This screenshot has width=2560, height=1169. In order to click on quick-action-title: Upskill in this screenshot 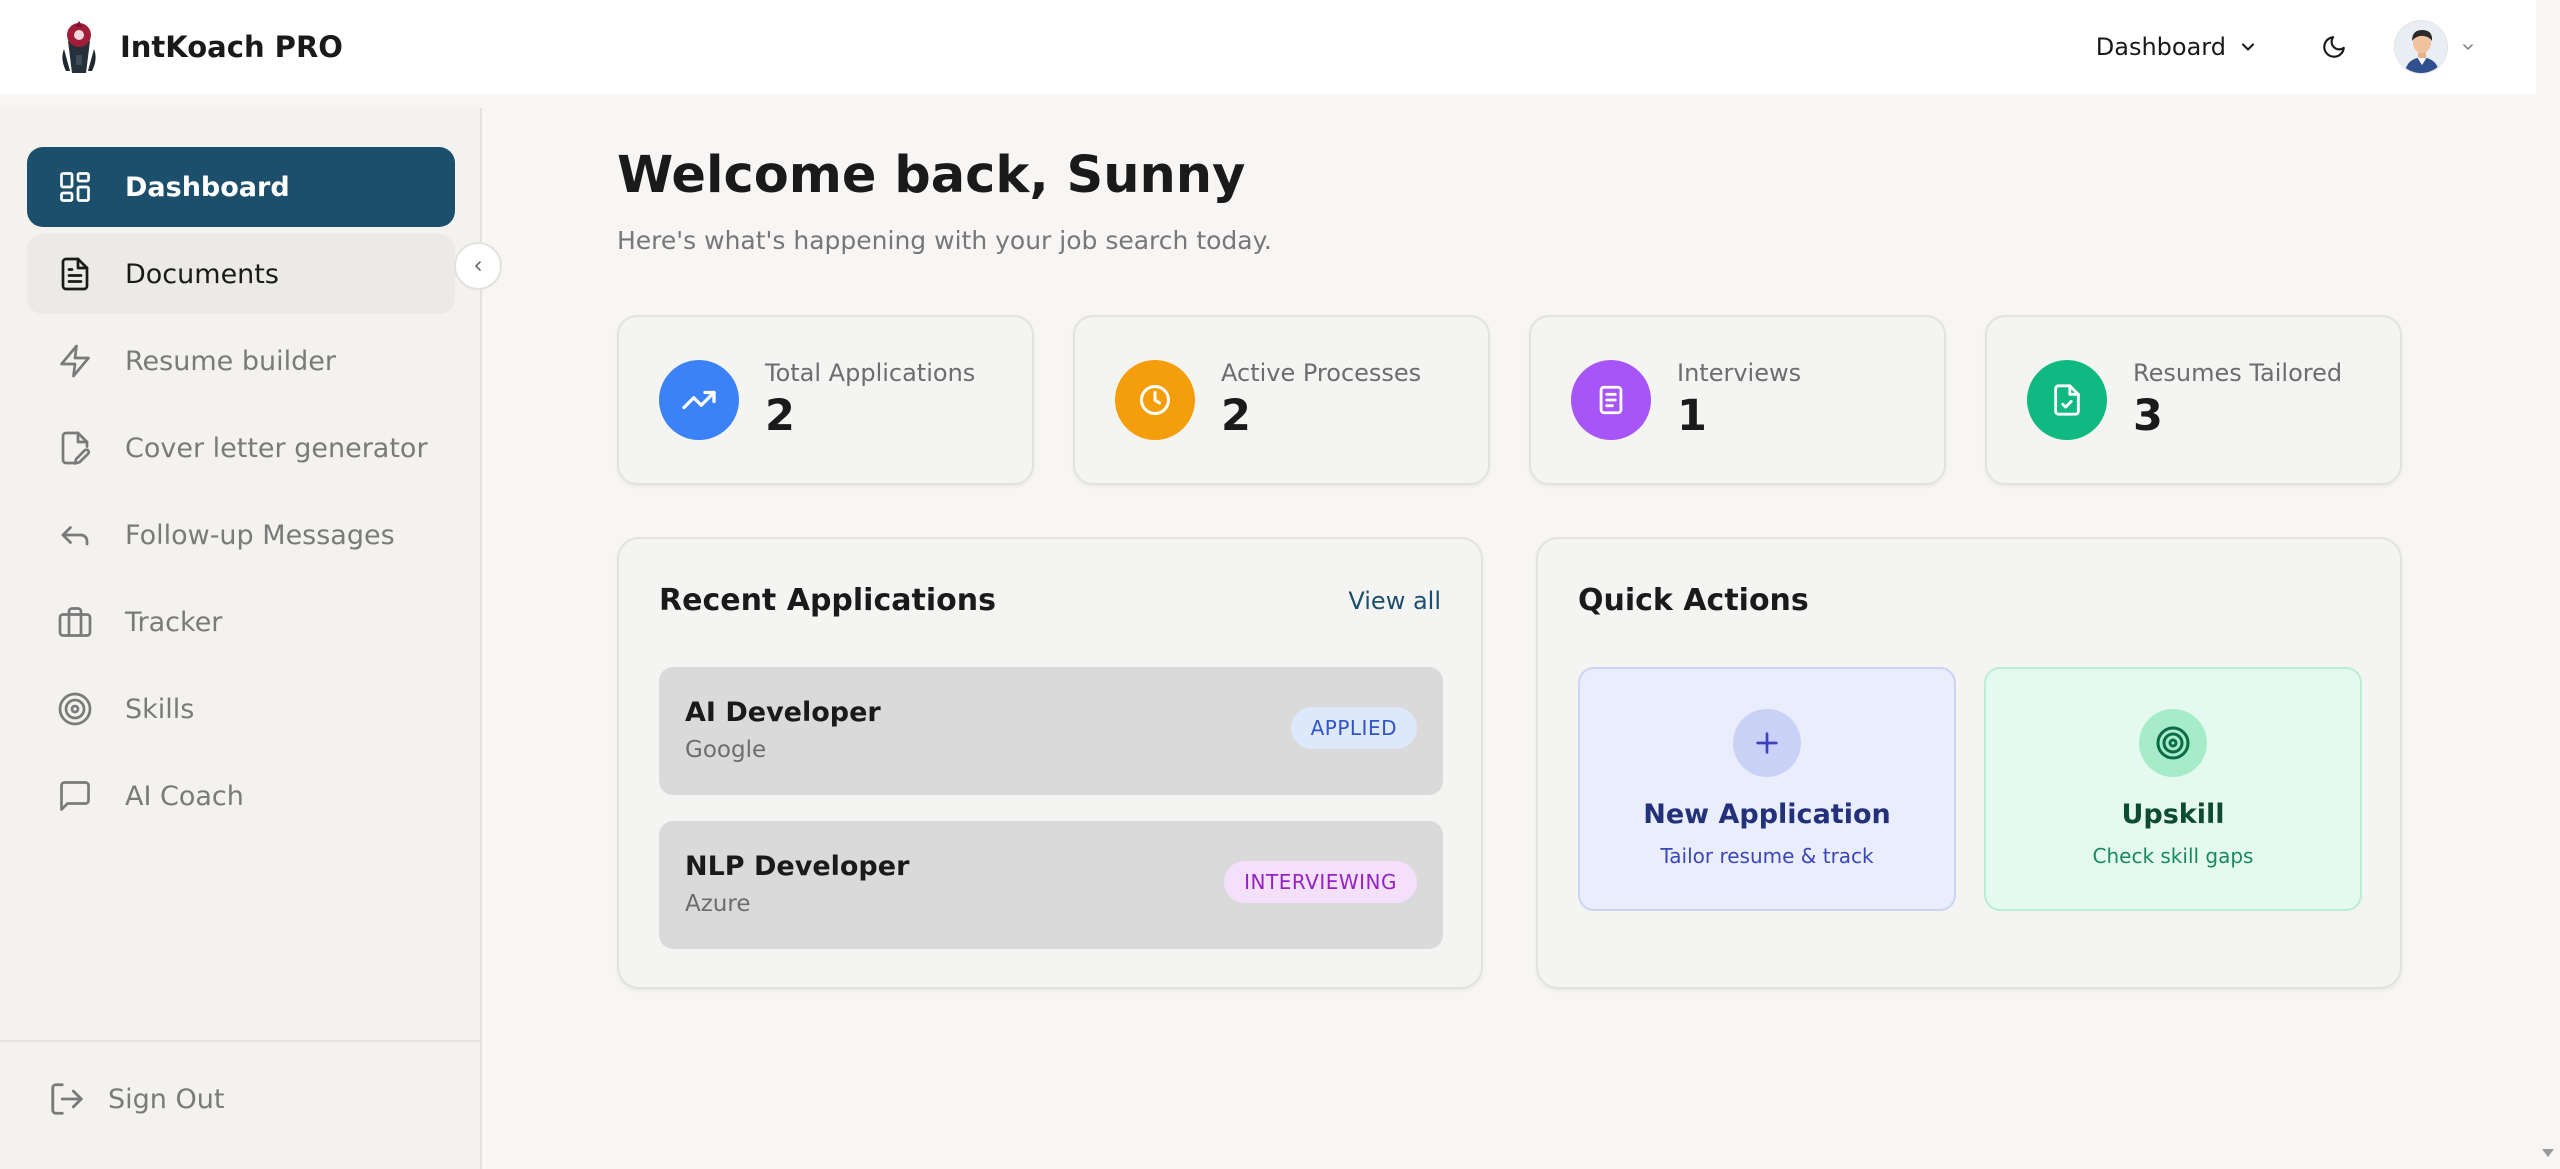, I will do `click(2173, 814)`.